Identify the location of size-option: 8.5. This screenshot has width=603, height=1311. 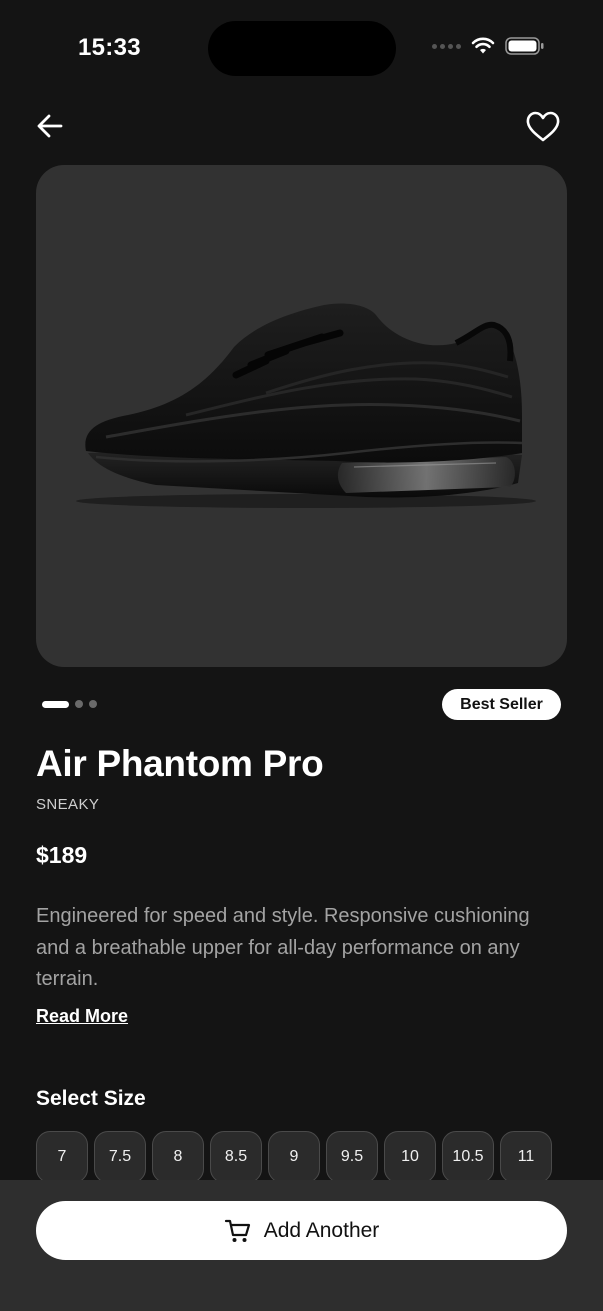
(236, 1157).